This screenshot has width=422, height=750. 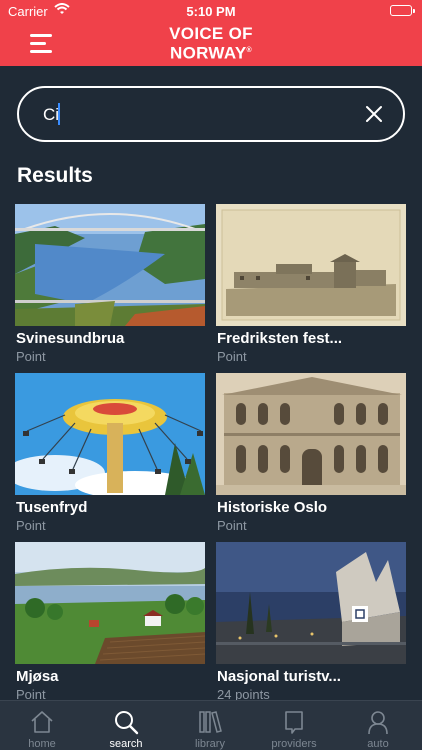 I want to click on tab-label: library, so click(x=210, y=744).